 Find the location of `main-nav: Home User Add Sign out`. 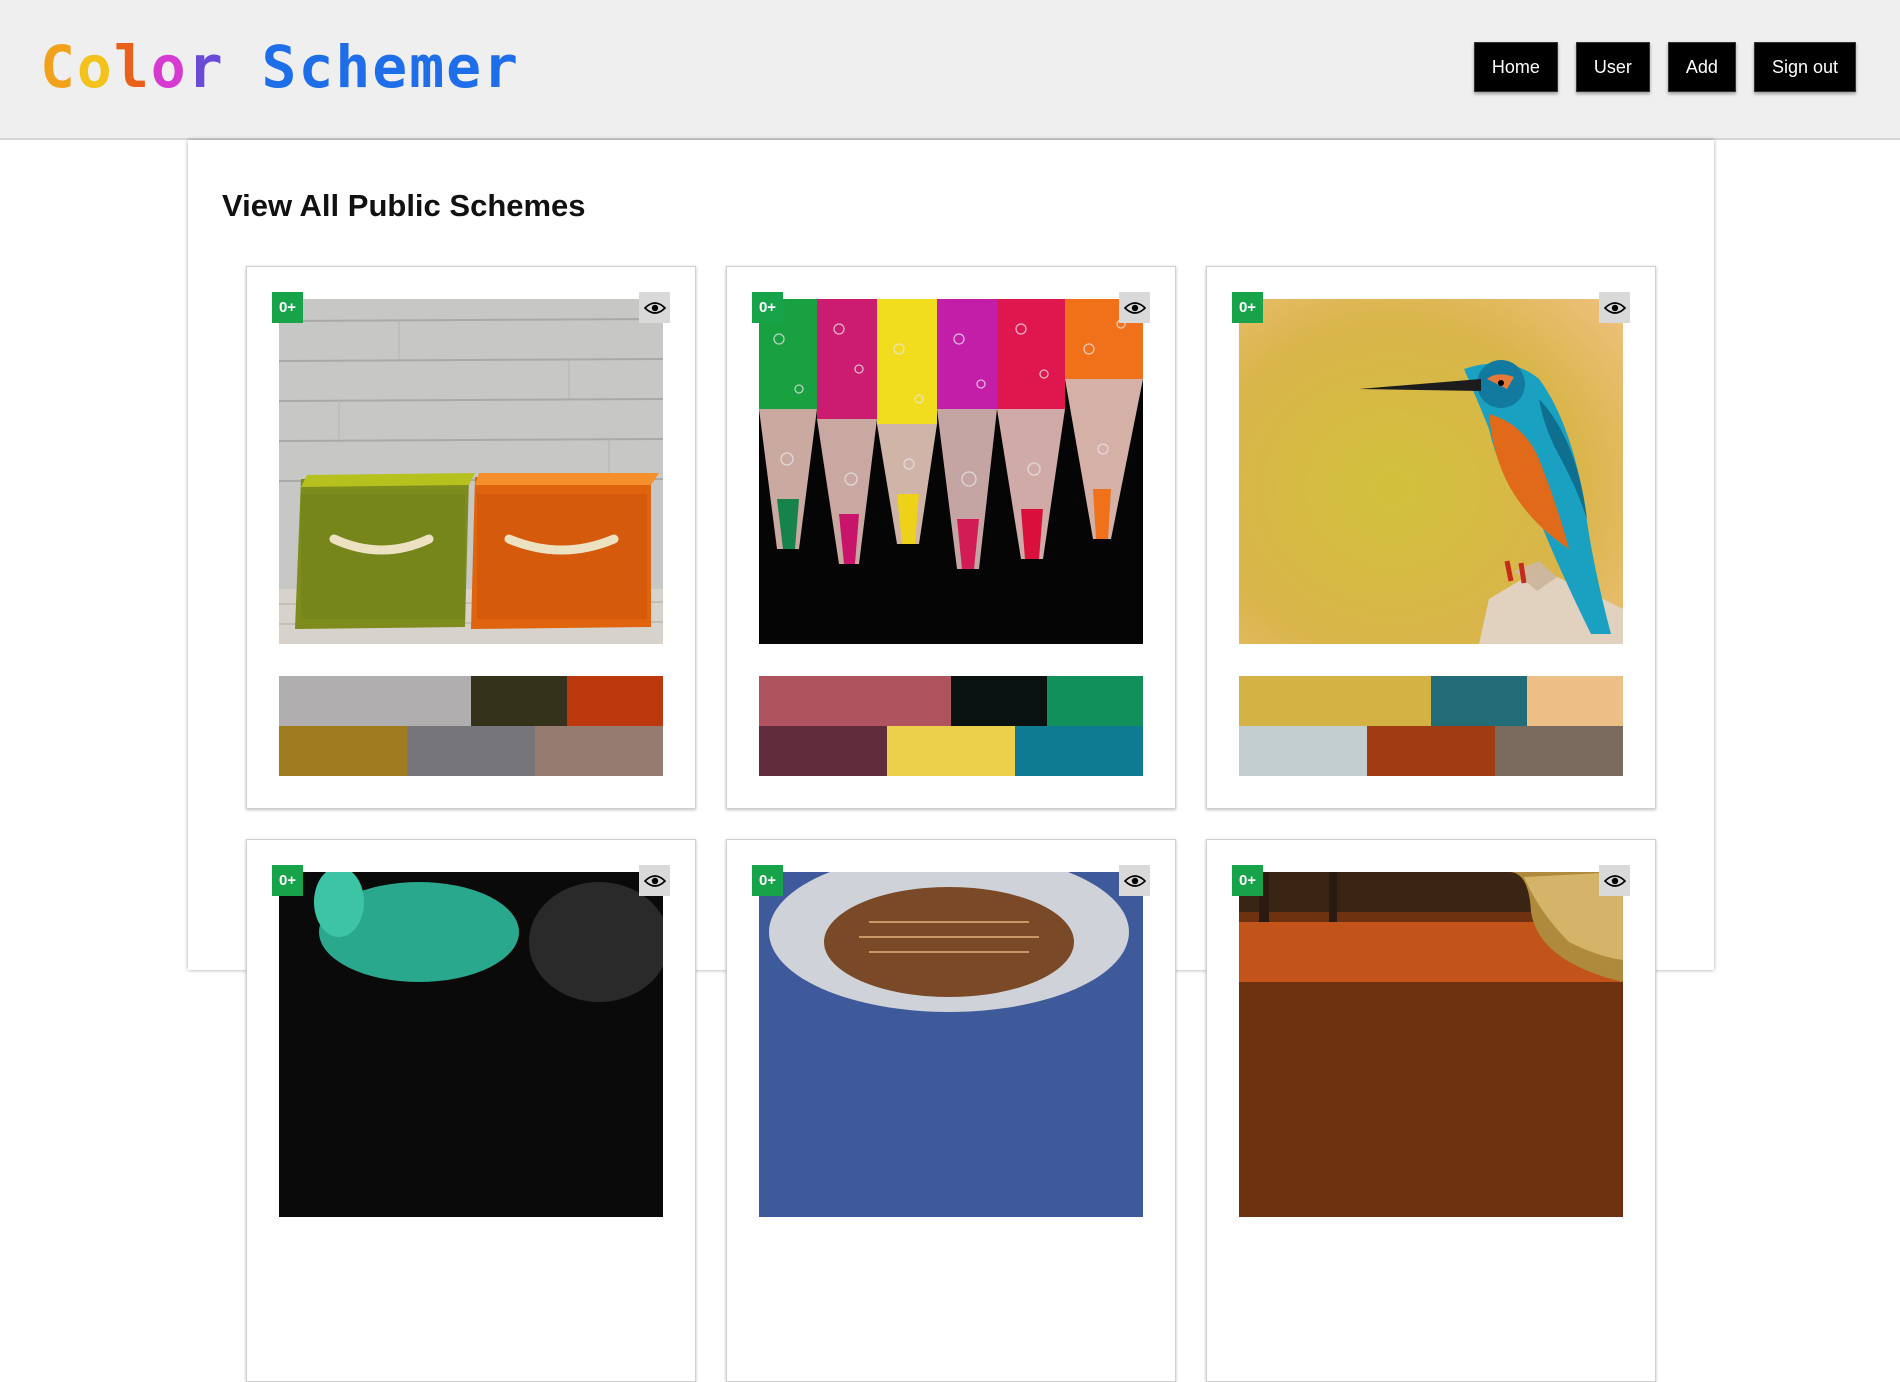

main-nav: Home User Add Sign out is located at coordinates (1664, 67).